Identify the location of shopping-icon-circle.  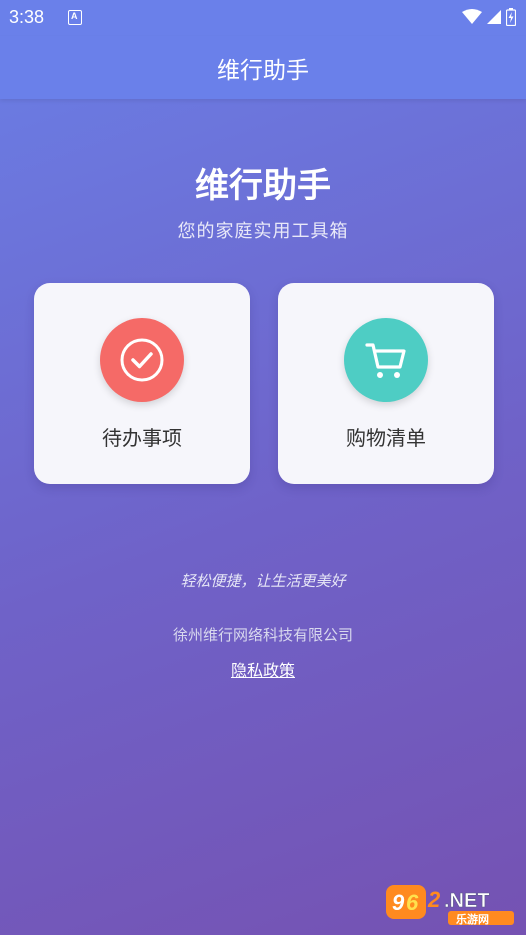
(386, 360).